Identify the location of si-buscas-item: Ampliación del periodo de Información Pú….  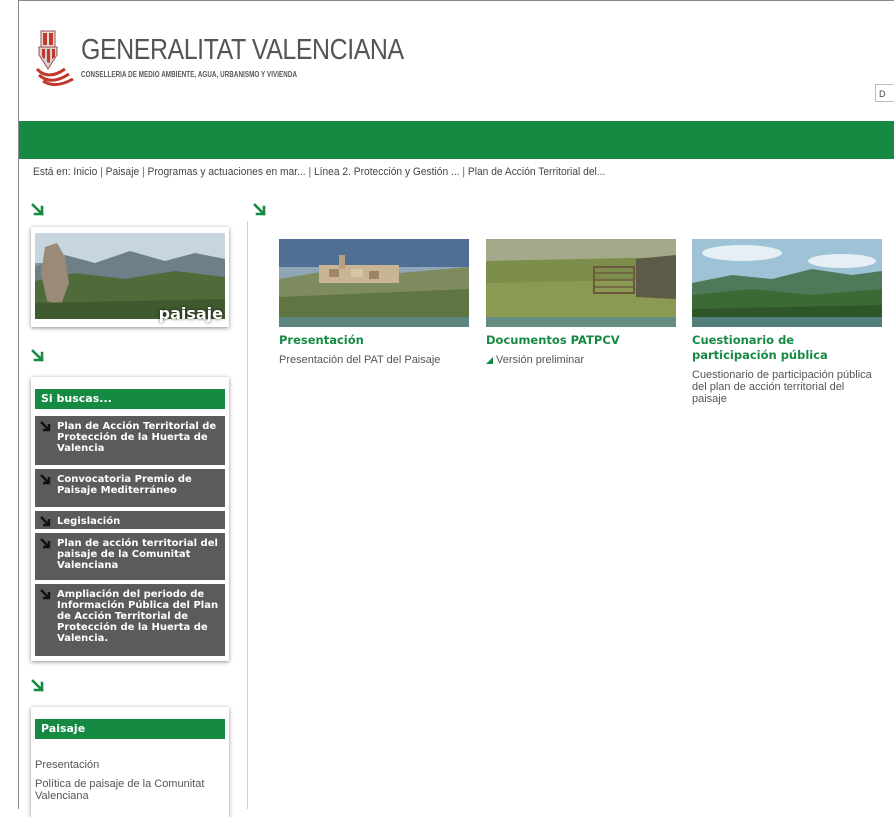
(130, 620).